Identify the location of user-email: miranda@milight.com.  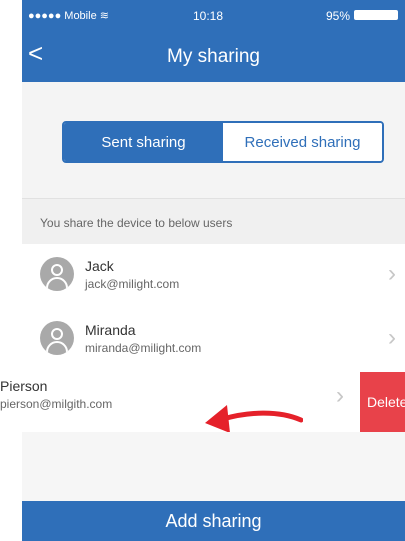
(143, 348).